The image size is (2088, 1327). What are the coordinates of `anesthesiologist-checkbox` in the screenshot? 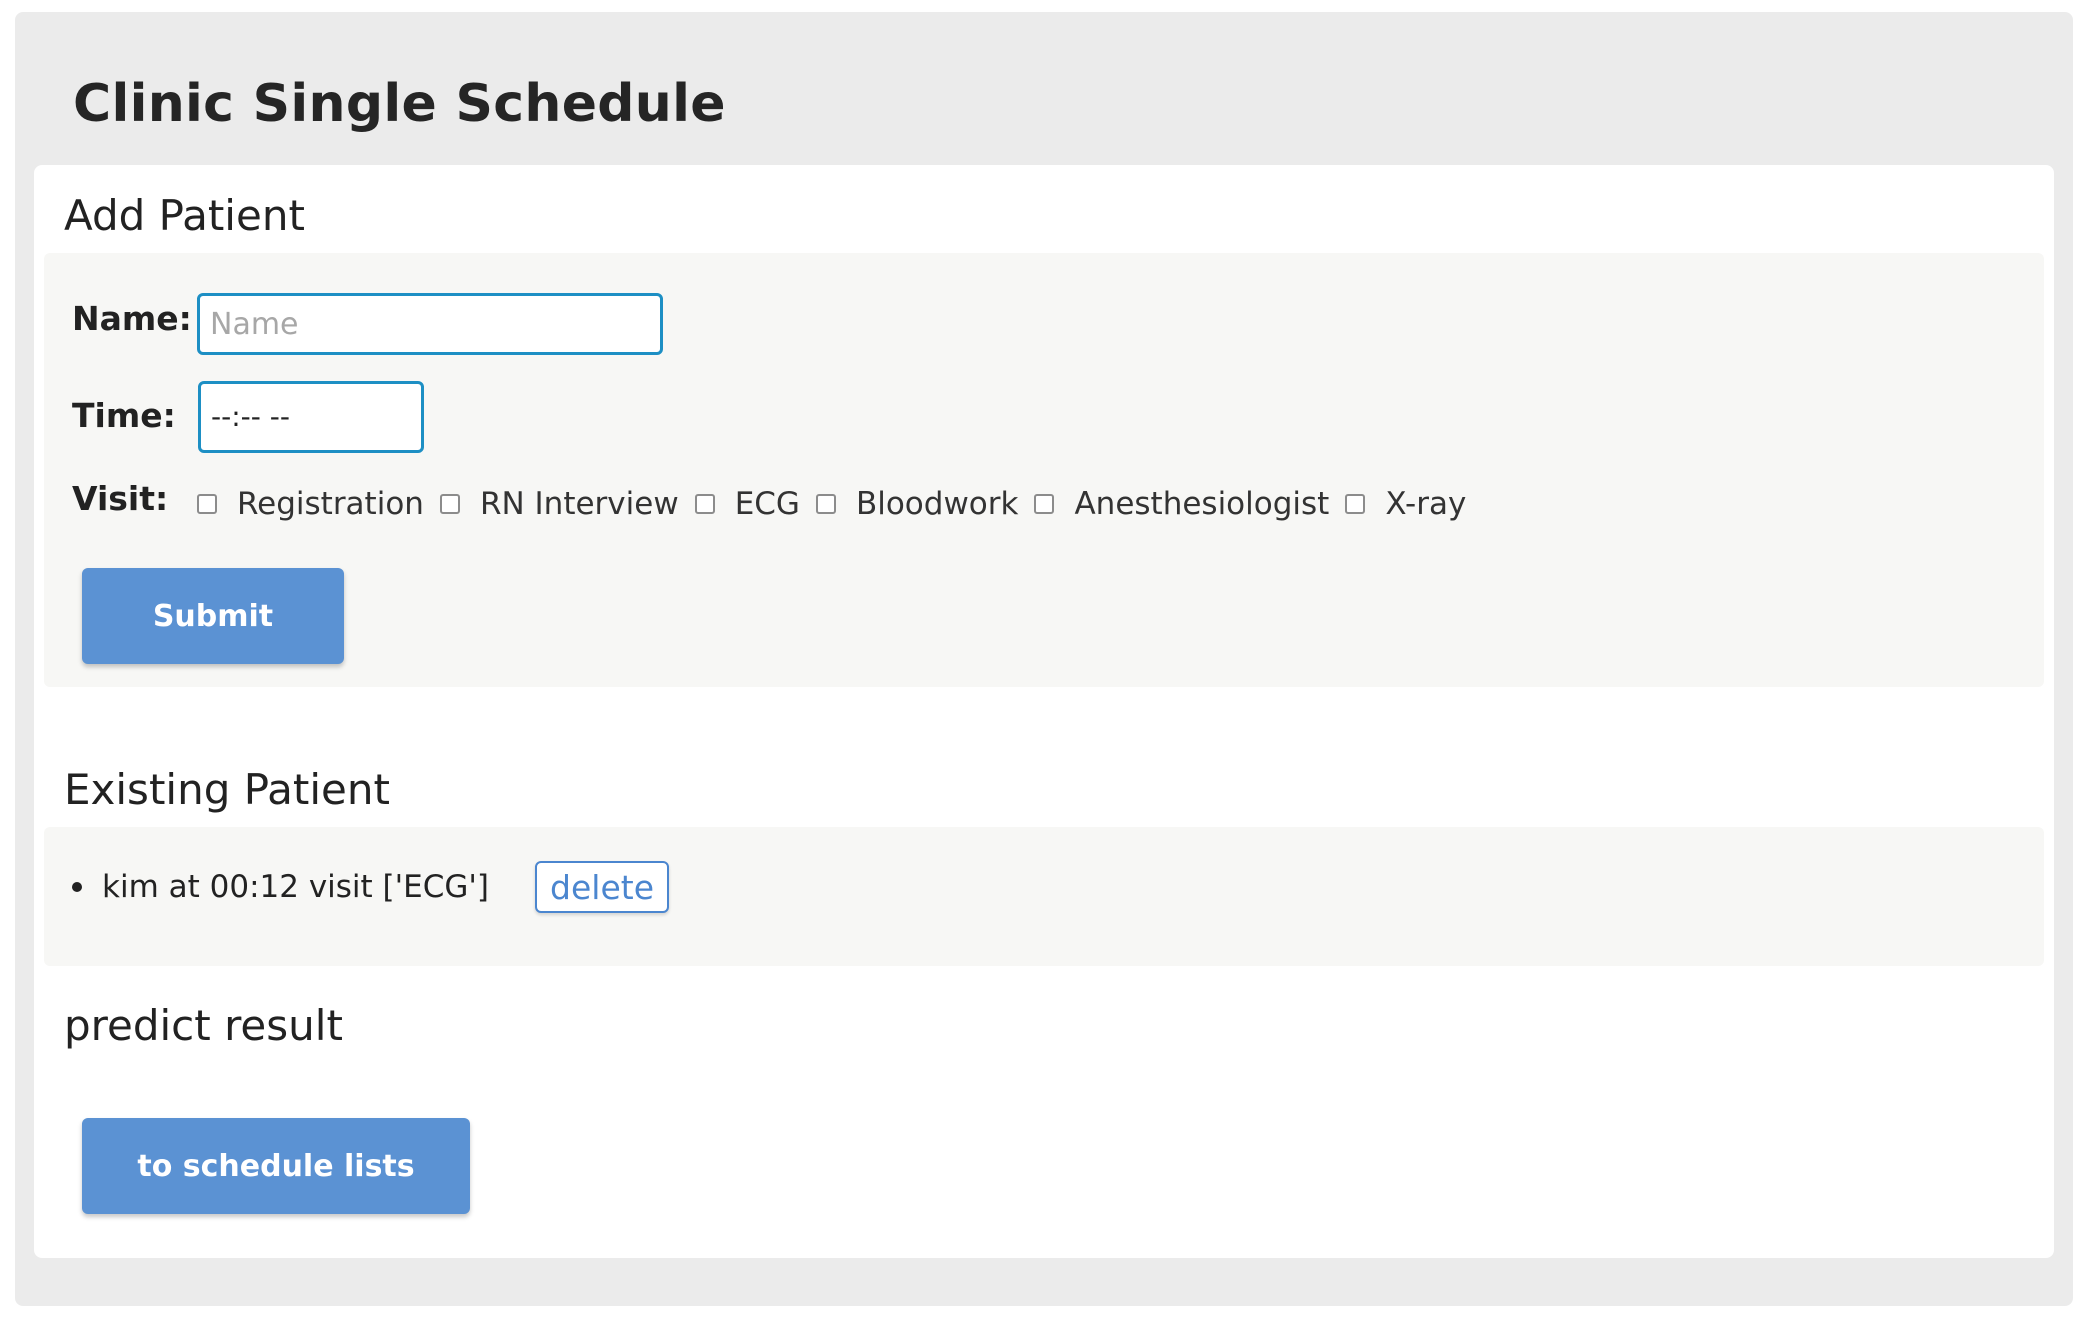 It's located at (1044, 504).